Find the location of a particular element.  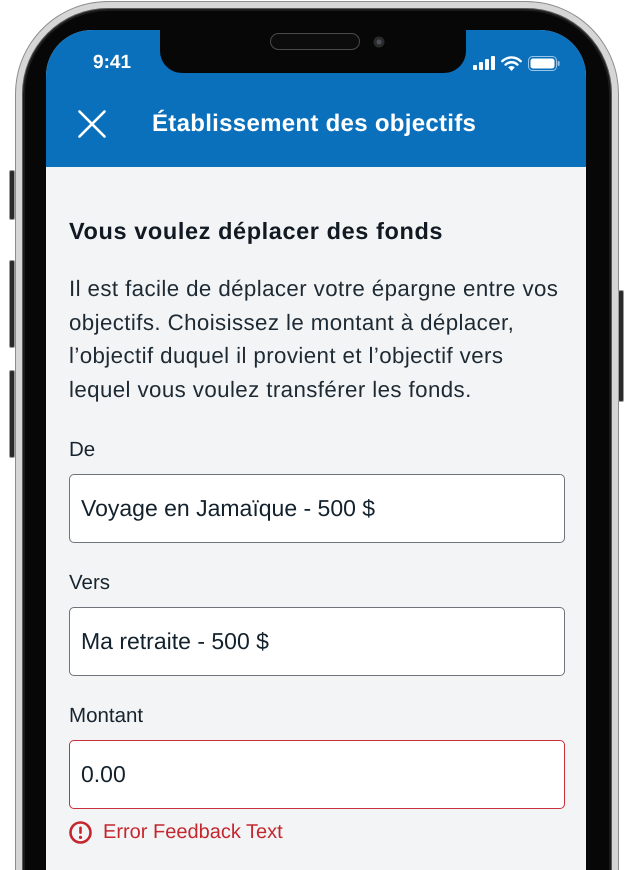

battery-icon is located at coordinates (544, 63).